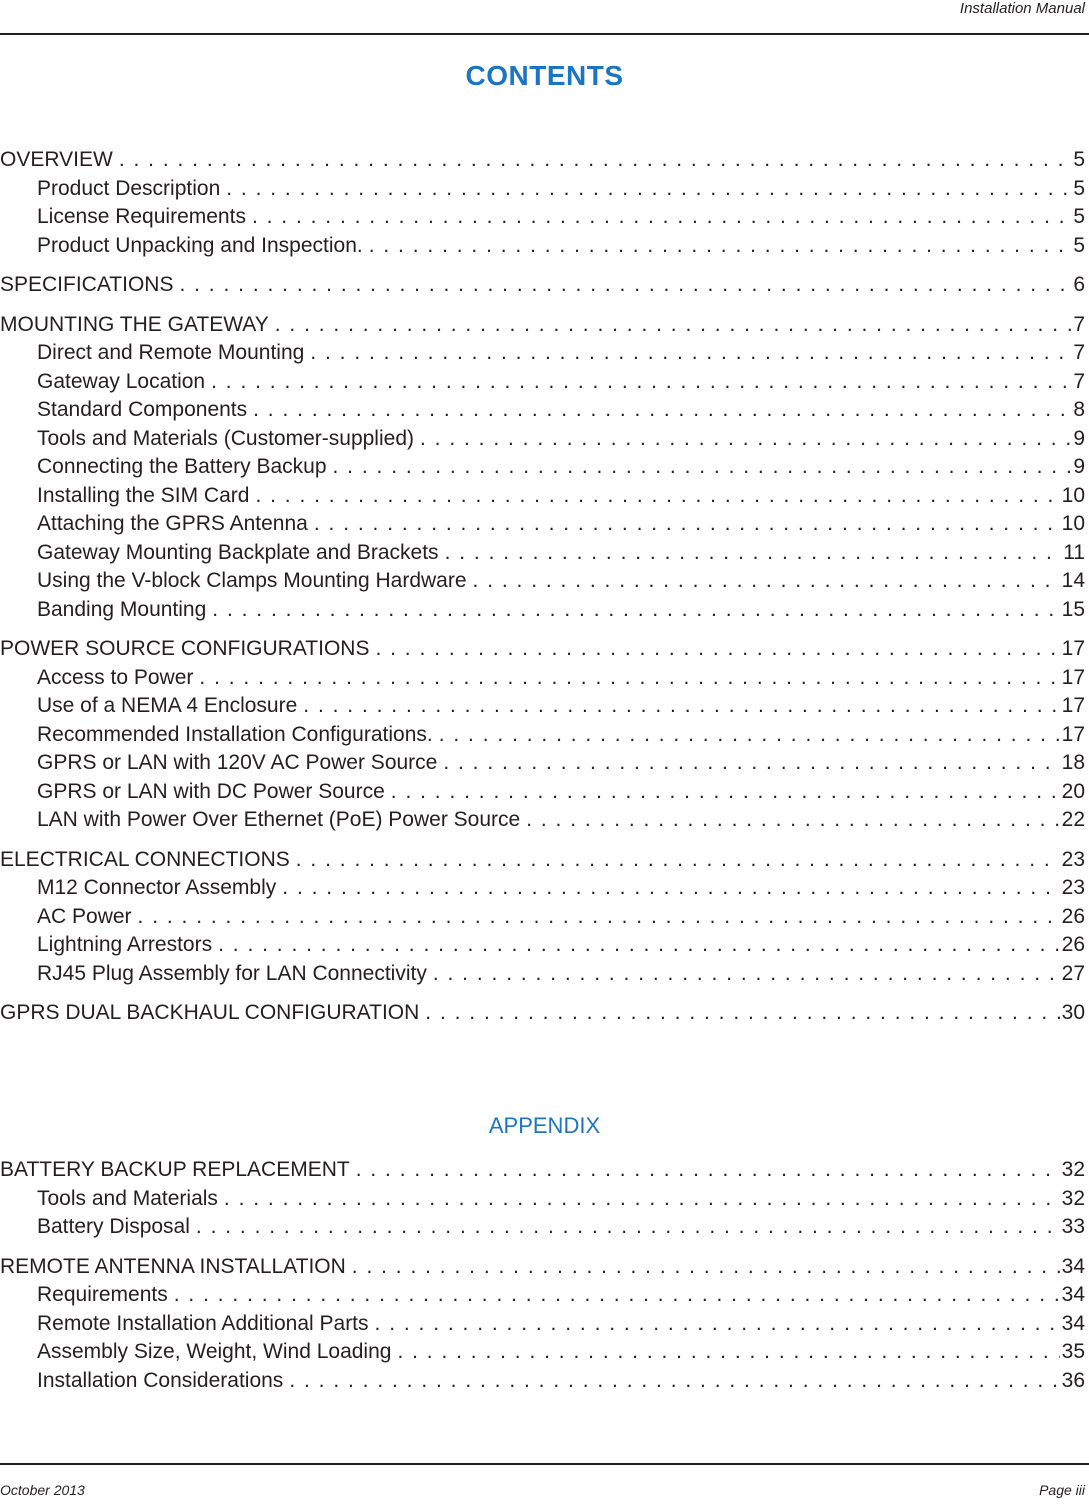 This screenshot has height=1504, width=1089. What do you see at coordinates (167, 705) in the screenshot?
I see `toc-entry-label: Use of a NEMA 4 Enclosure` at bounding box center [167, 705].